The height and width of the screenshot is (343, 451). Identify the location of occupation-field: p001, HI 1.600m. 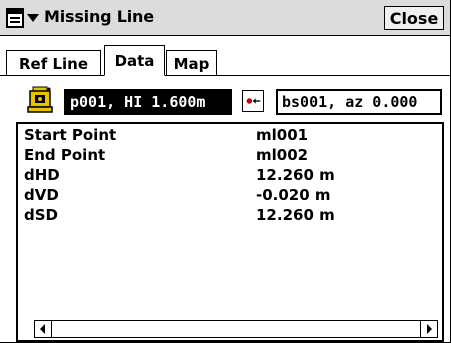
(148, 102).